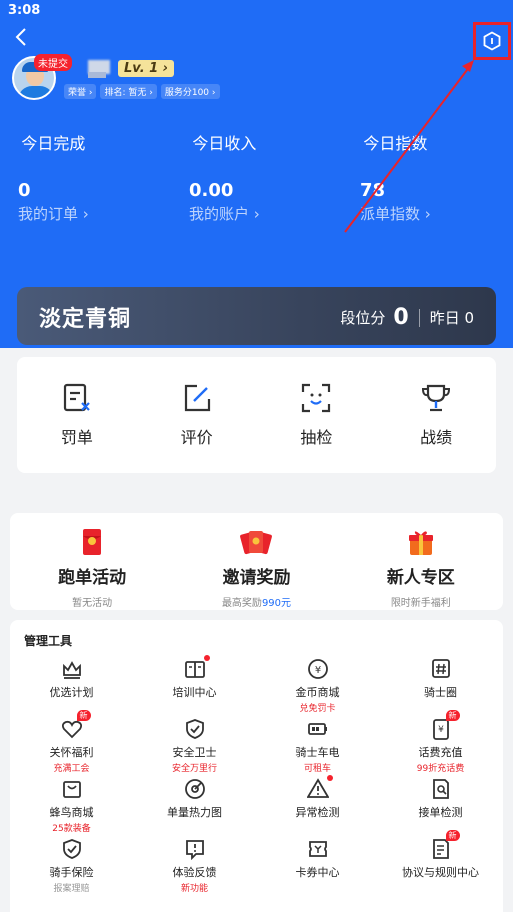 The width and height of the screenshot is (513, 912). I want to click on rank-yesterday: 昨日 0, so click(451, 318).